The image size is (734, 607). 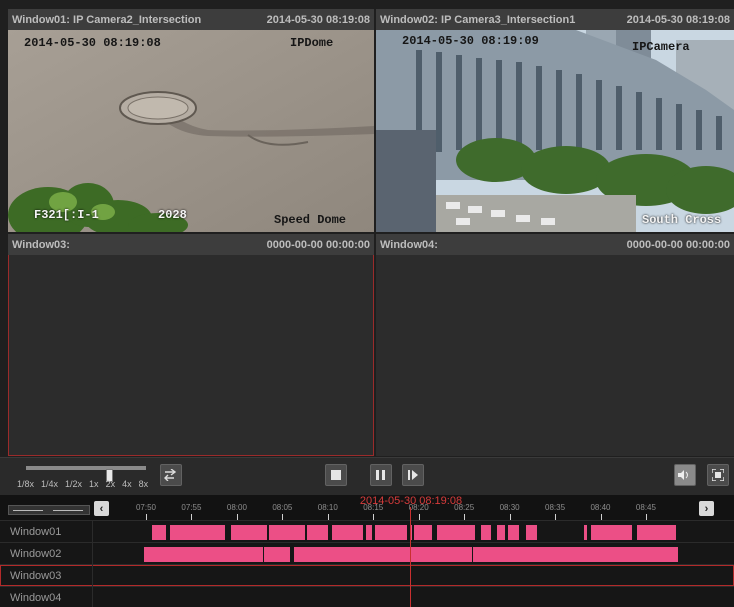 I want to click on speed-label: 1/8x, so click(x=26, y=484).